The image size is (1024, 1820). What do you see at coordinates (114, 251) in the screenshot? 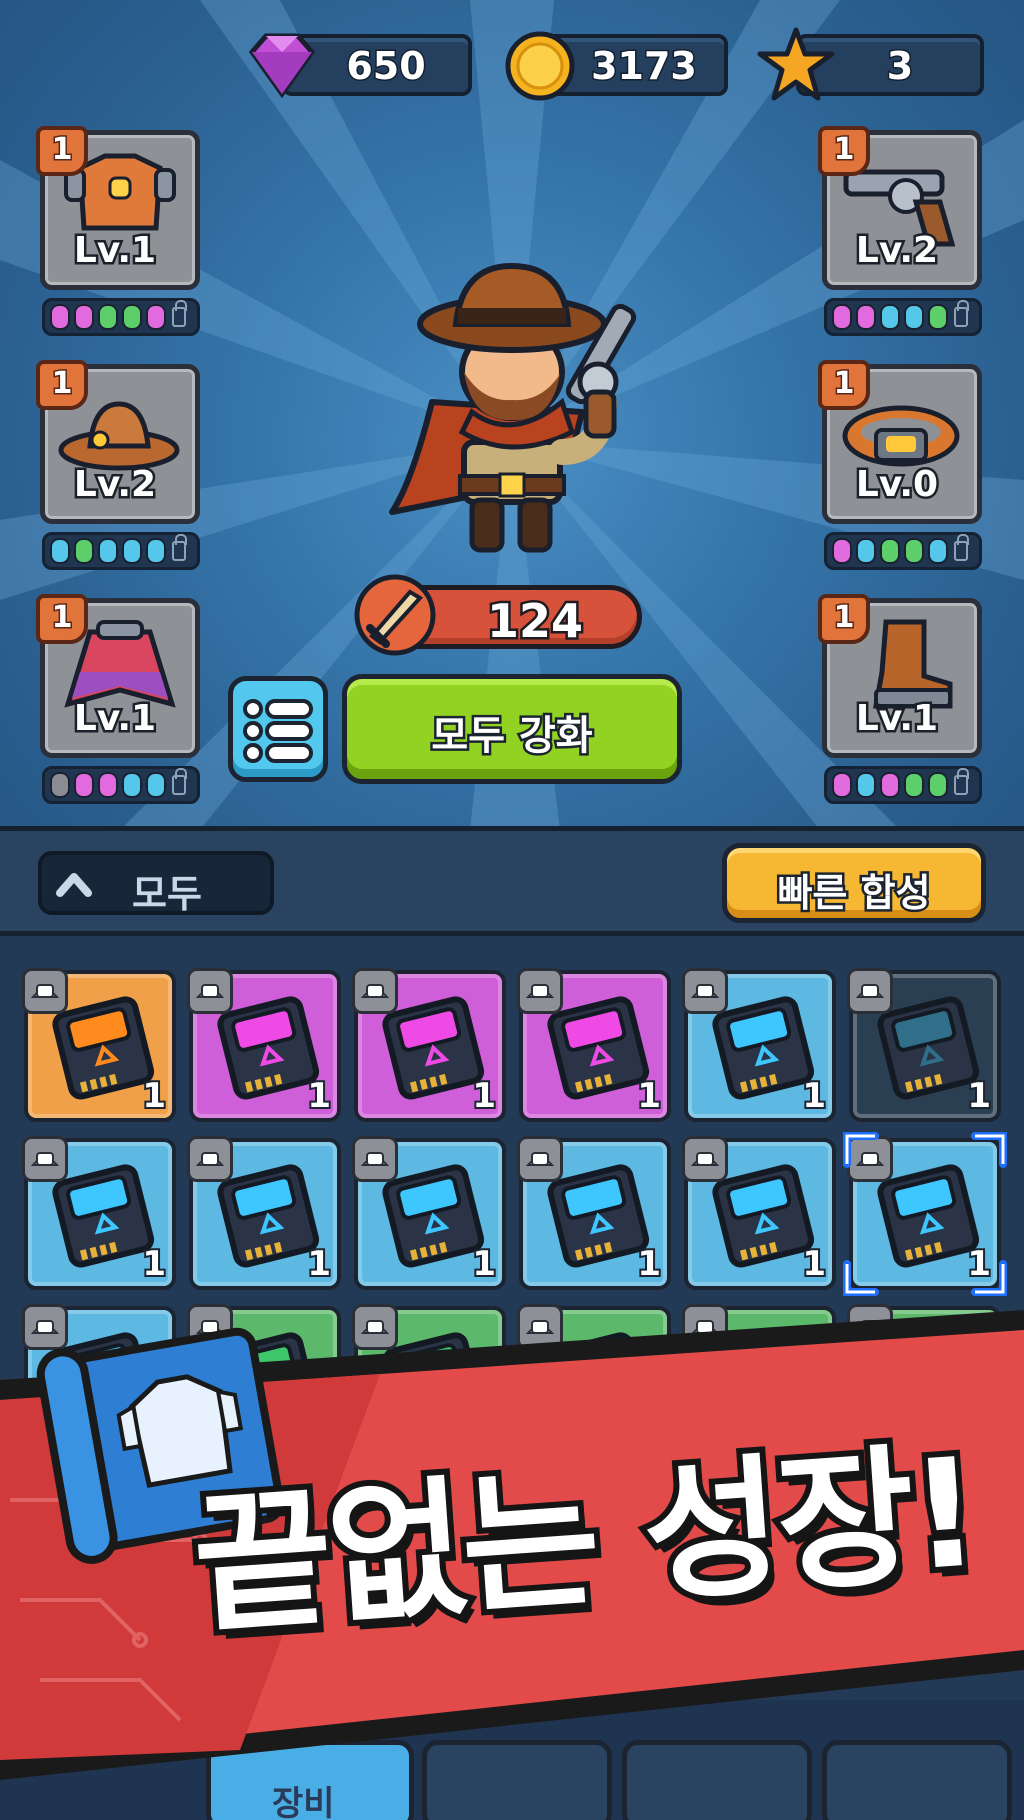
I see `level-label: Lv.1` at bounding box center [114, 251].